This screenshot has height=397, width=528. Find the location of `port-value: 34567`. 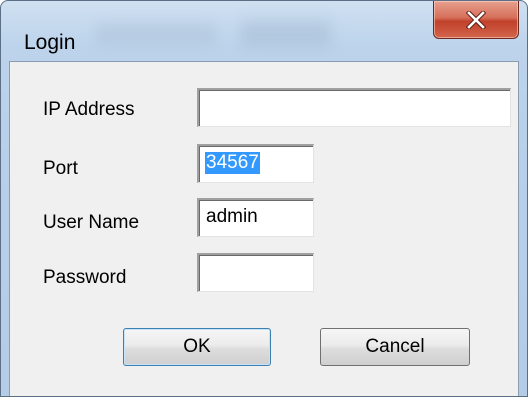

port-value: 34567 is located at coordinates (232, 163).